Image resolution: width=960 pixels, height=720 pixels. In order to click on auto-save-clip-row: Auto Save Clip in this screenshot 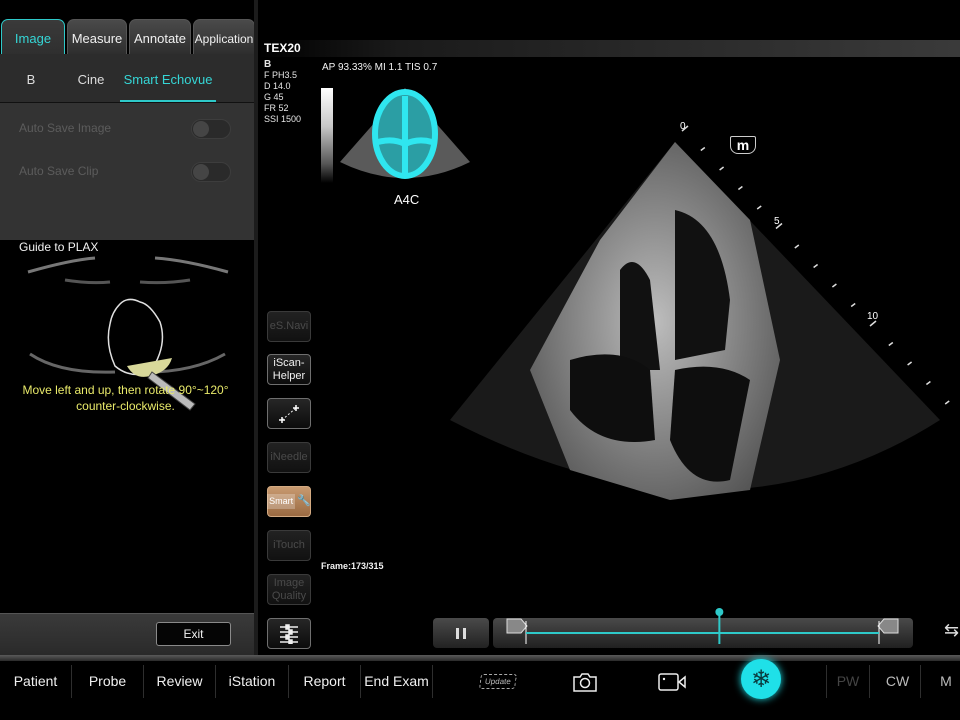, I will do `click(125, 172)`.